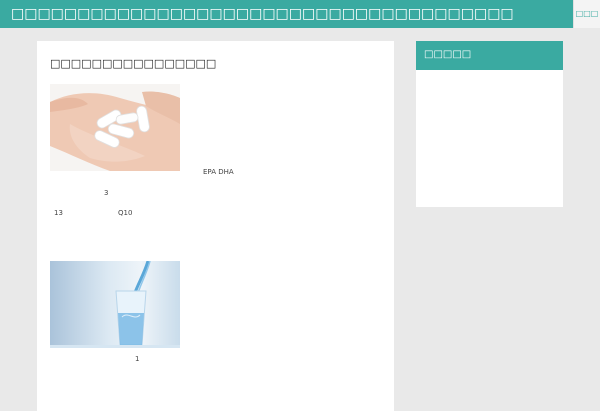 This screenshot has height=411, width=600. What do you see at coordinates (137, 359) in the screenshot?
I see `text-1: 1` at bounding box center [137, 359].